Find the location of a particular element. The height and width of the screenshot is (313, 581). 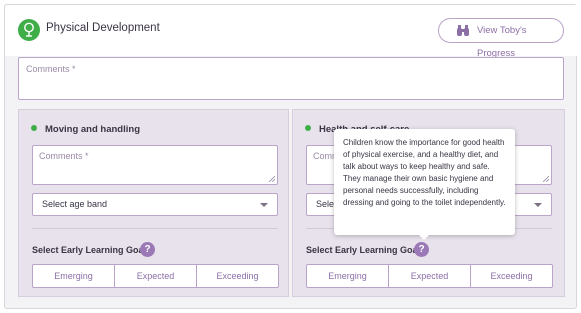

view-progress-label: View Toby's Progress is located at coordinates (502, 42).